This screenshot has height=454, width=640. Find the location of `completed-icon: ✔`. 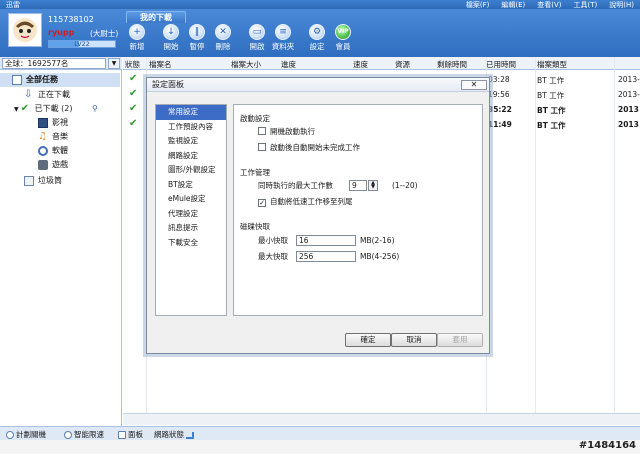

completed-icon: ✔ is located at coordinates (133, 93).